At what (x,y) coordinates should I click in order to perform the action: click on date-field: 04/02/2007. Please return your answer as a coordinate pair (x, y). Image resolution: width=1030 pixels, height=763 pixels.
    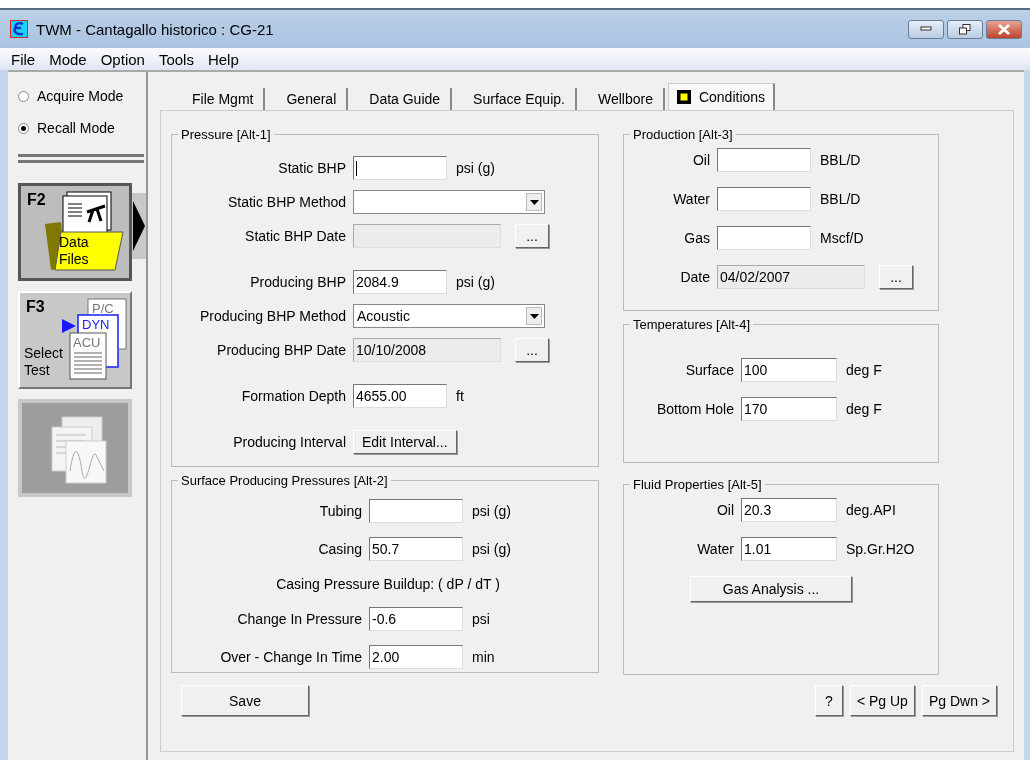
    Looking at the image, I should click on (791, 277).